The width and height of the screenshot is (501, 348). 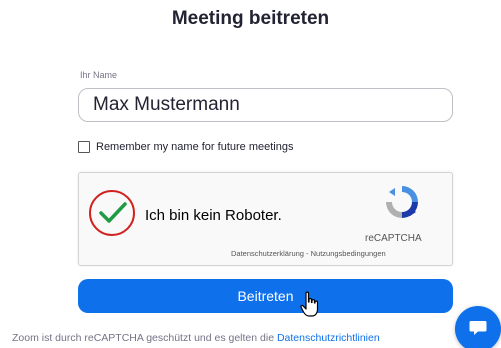 I want to click on checkmark-icon, so click(x=113, y=212).